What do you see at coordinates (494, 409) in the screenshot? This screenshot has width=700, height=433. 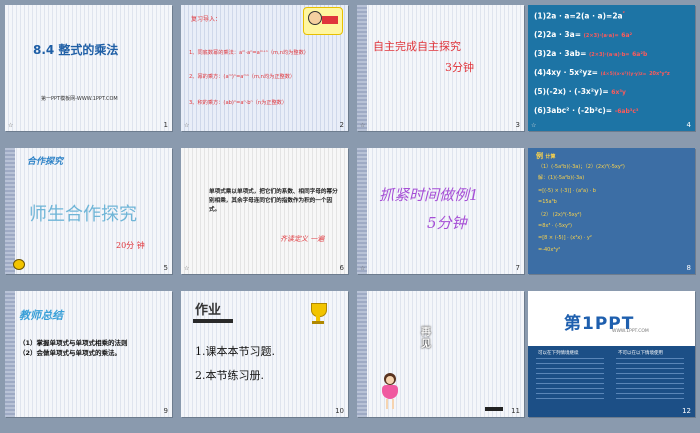 I see `media-controls` at bounding box center [494, 409].